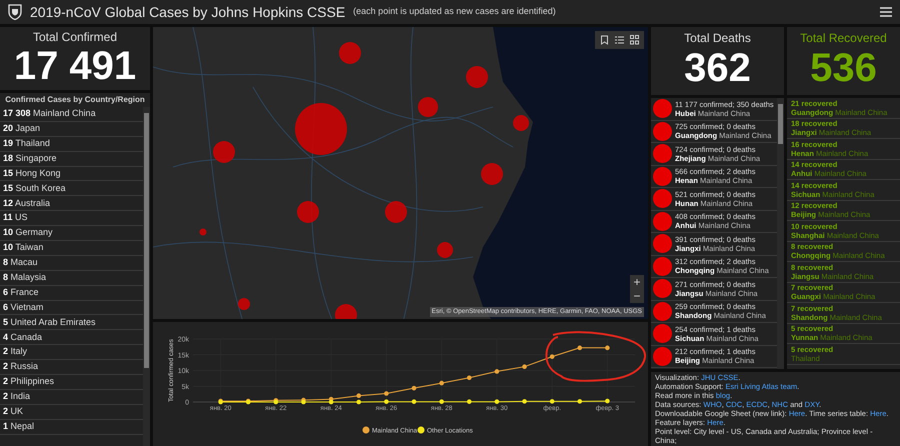  Describe the element at coordinates (75, 100) in the screenshot. I see `list-title: Confirmed Cases by Country/Region` at that location.